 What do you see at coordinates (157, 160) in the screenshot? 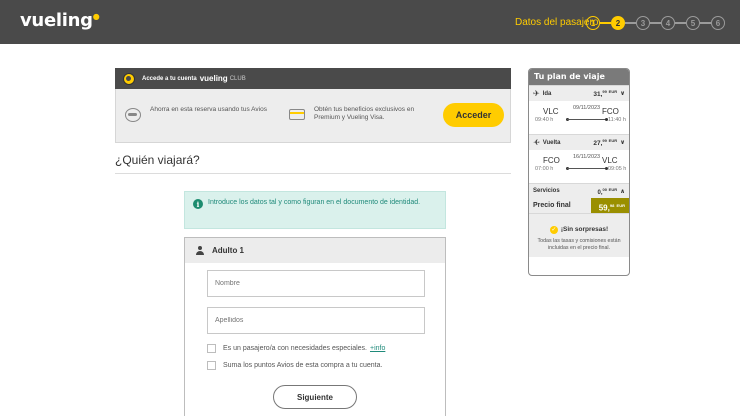
I see `section-title: ¿Quién viajará?` at bounding box center [157, 160].